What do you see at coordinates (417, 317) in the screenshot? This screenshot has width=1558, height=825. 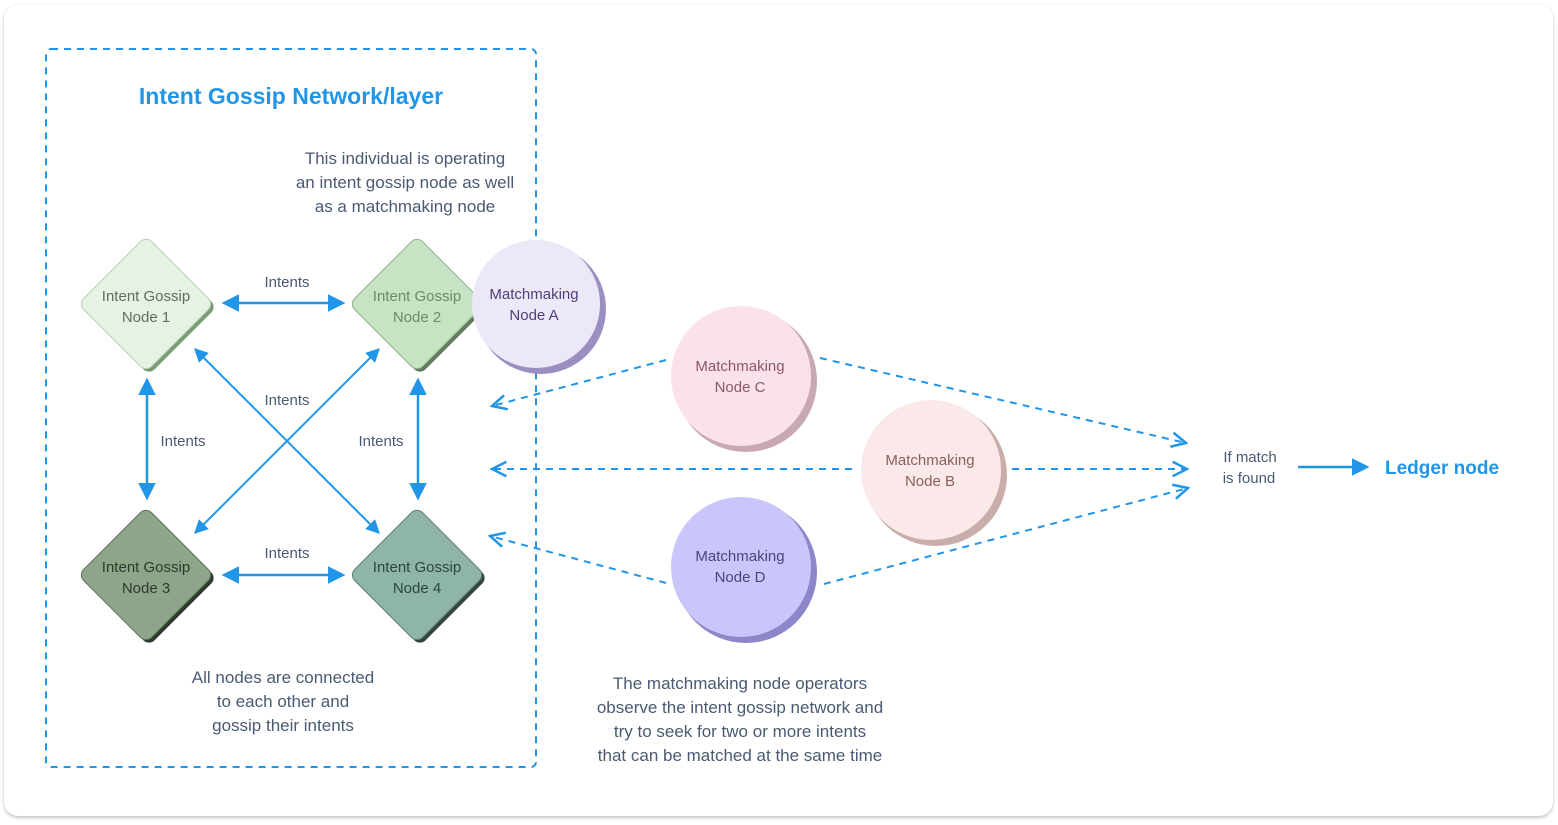 I see `svg-text: Node 2` at bounding box center [417, 317].